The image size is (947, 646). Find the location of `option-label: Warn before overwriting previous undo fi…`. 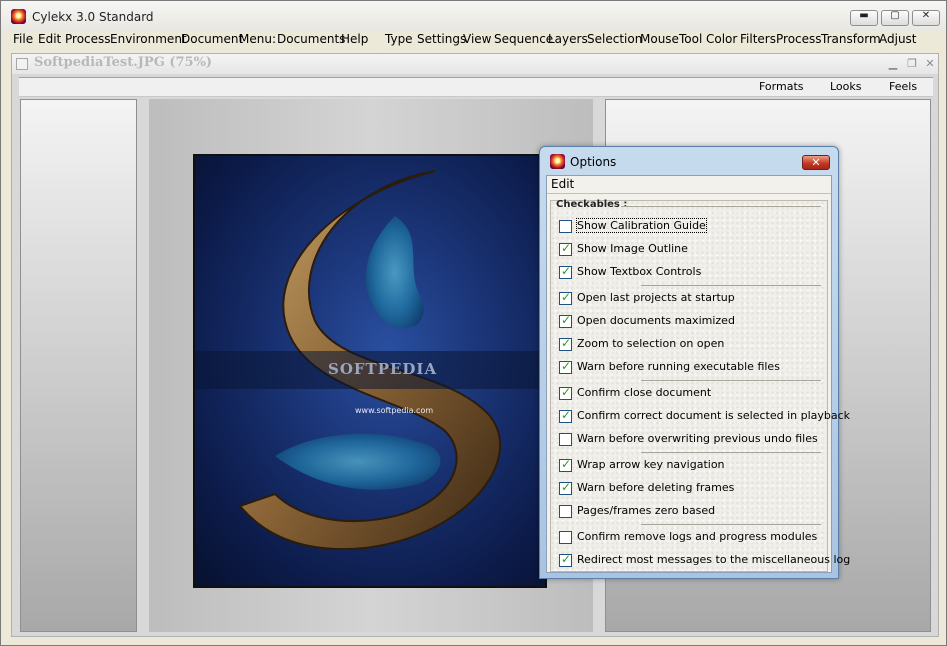

option-label: Warn before overwriting previous undo fi… is located at coordinates (697, 438).